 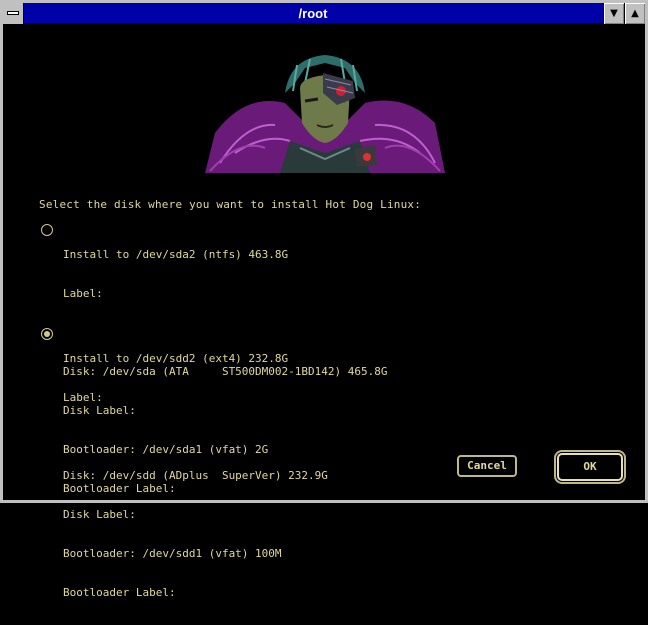 What do you see at coordinates (47, 230) in the screenshot?
I see `radio-button-sda2` at bounding box center [47, 230].